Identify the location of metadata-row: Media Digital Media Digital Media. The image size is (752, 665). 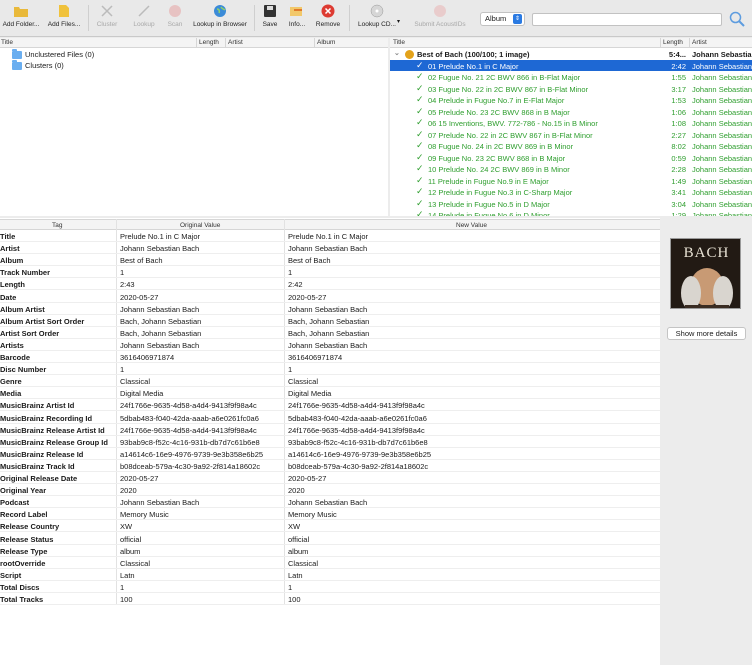
(330, 393).